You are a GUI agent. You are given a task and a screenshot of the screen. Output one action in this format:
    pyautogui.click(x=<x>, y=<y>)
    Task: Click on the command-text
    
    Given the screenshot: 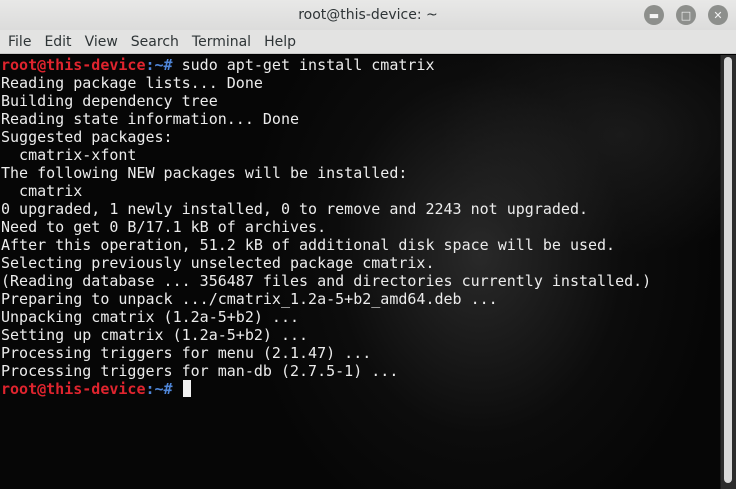 What is the action you would take?
    pyautogui.click(x=177, y=389)
    